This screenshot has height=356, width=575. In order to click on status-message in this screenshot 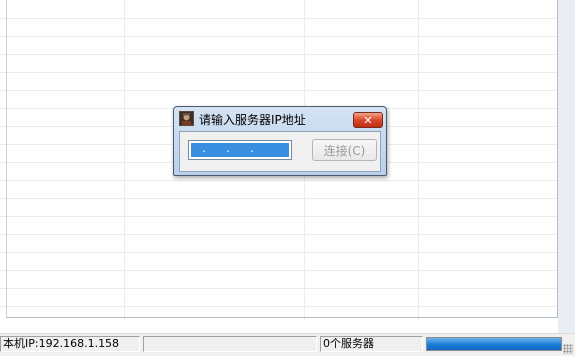, I will do `click(230, 344)`.